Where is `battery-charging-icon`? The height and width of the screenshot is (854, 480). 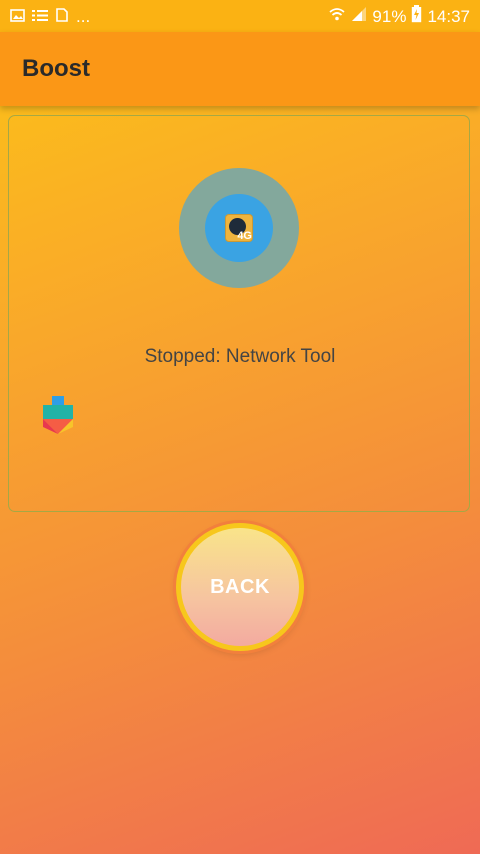 battery-charging-icon is located at coordinates (416, 16).